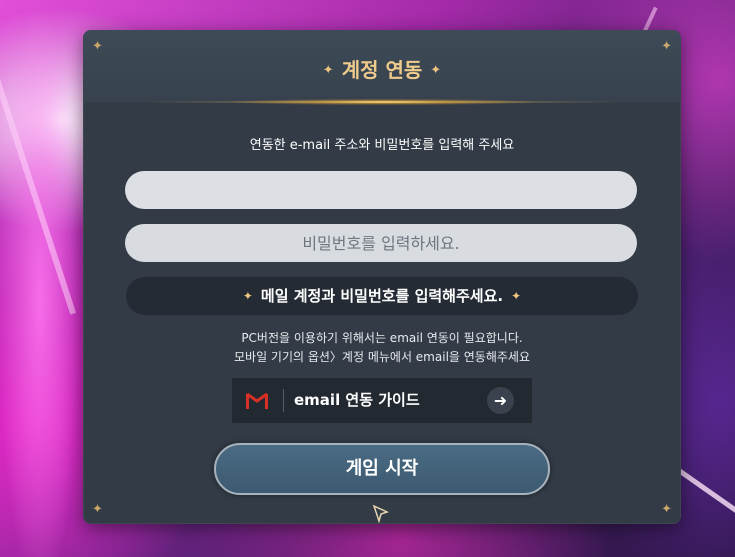 Image resolution: width=735 pixels, height=557 pixels. What do you see at coordinates (381, 190) in the screenshot?
I see `email-input` at bounding box center [381, 190].